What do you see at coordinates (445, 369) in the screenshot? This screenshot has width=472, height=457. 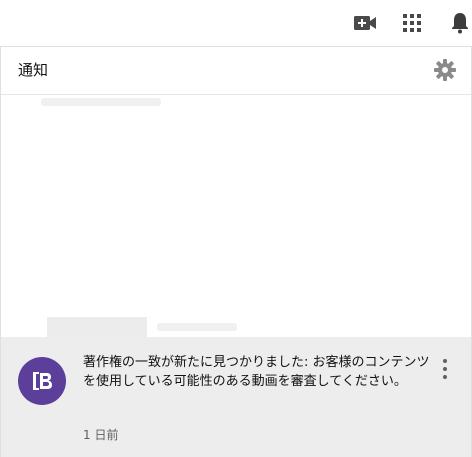 I see `more-vertical-icon` at bounding box center [445, 369].